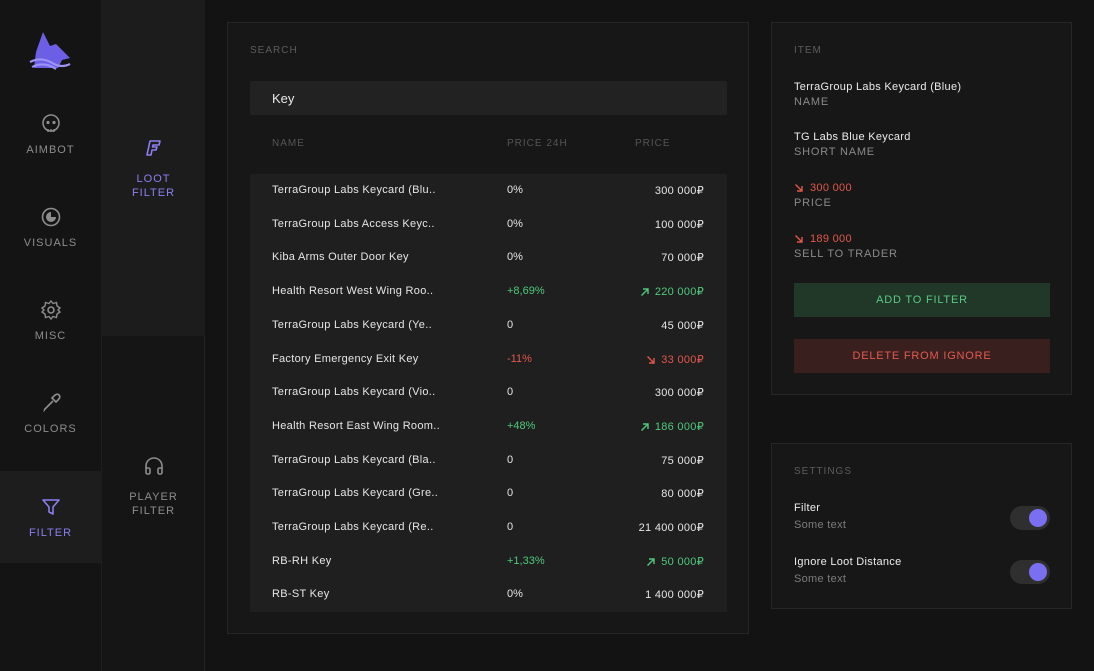  Describe the element at coordinates (922, 300) in the screenshot. I see `add-to-filter-button: ADD TO FILTER` at that location.